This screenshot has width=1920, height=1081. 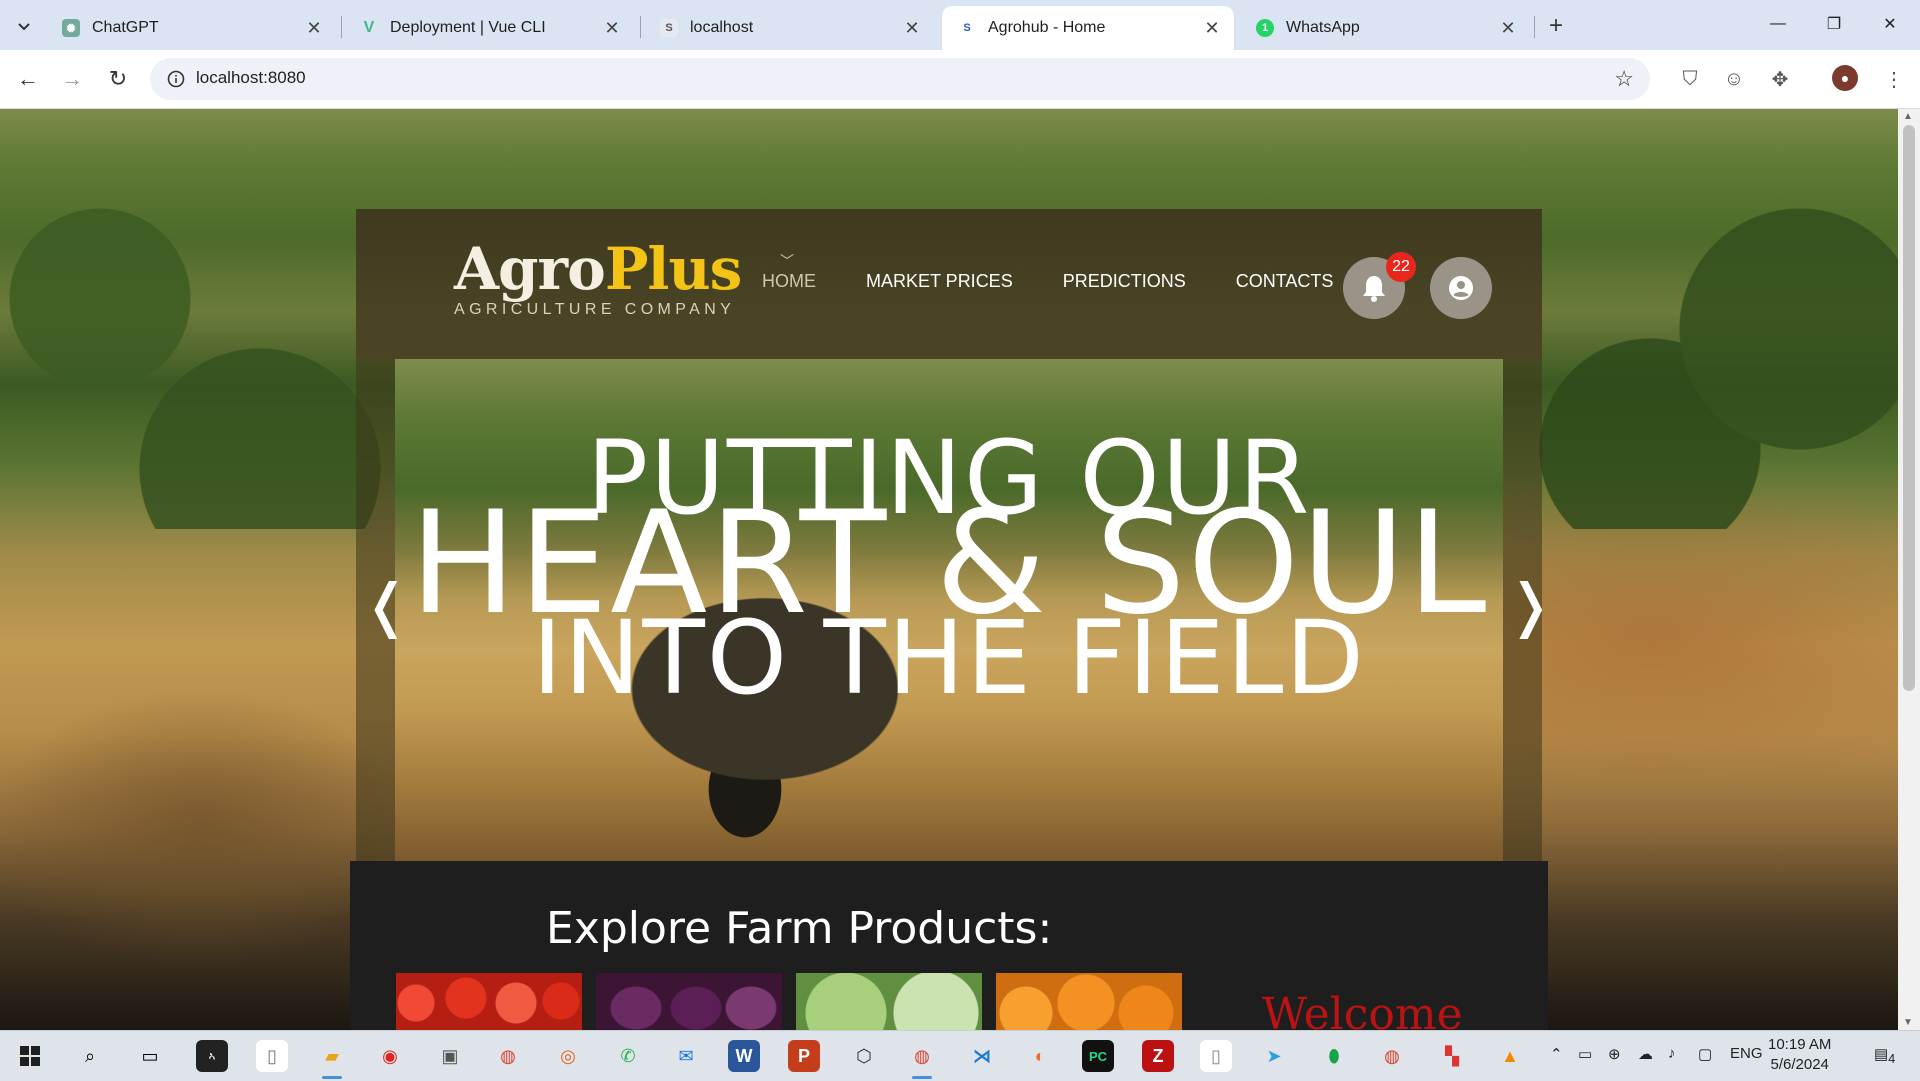 I want to click on scrollbar-thumb, so click(x=1909, y=408).